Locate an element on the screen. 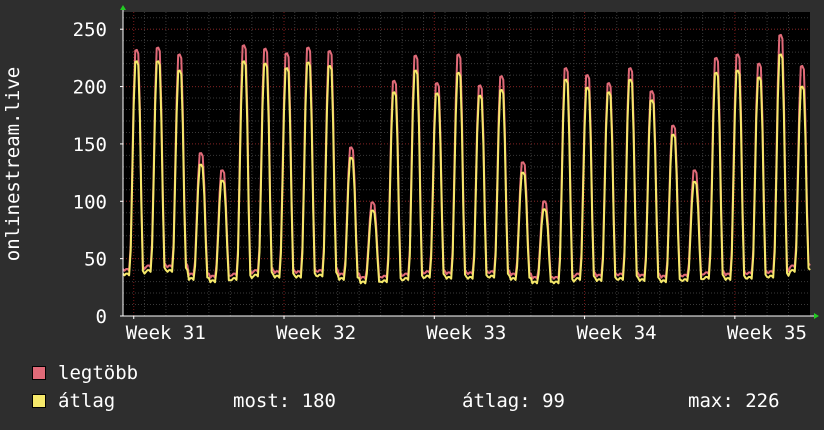 This screenshot has width=824, height=430. x-tick-label: Week 31 is located at coordinates (166, 333).